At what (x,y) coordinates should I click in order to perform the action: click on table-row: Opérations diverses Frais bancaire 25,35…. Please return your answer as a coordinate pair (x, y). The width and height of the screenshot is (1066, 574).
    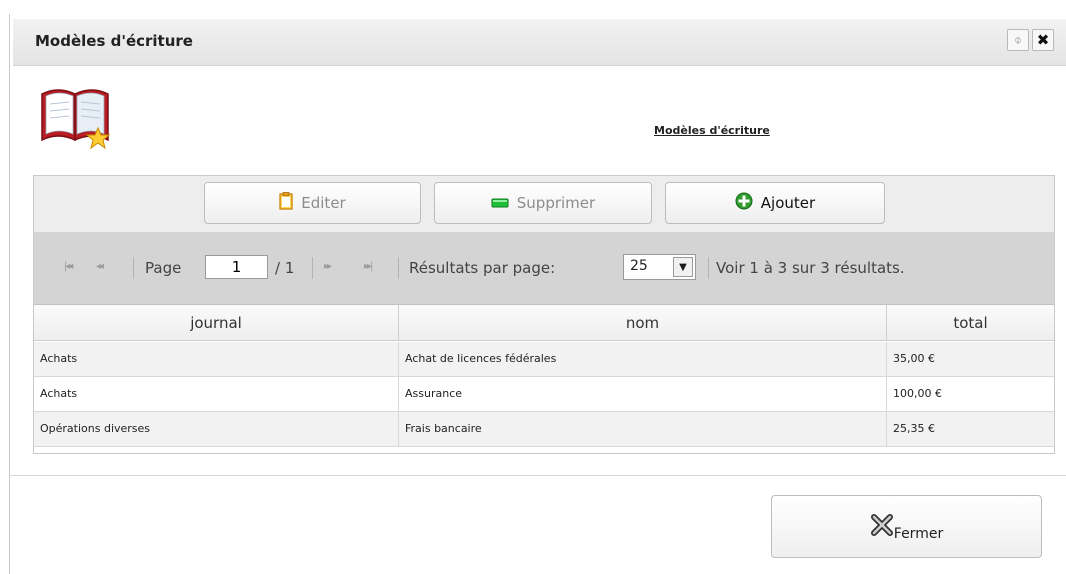
    Looking at the image, I should click on (544, 429).